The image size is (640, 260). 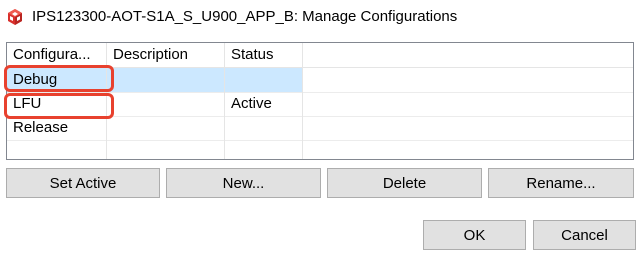 I want to click on config-name: LFU, so click(x=57, y=104).